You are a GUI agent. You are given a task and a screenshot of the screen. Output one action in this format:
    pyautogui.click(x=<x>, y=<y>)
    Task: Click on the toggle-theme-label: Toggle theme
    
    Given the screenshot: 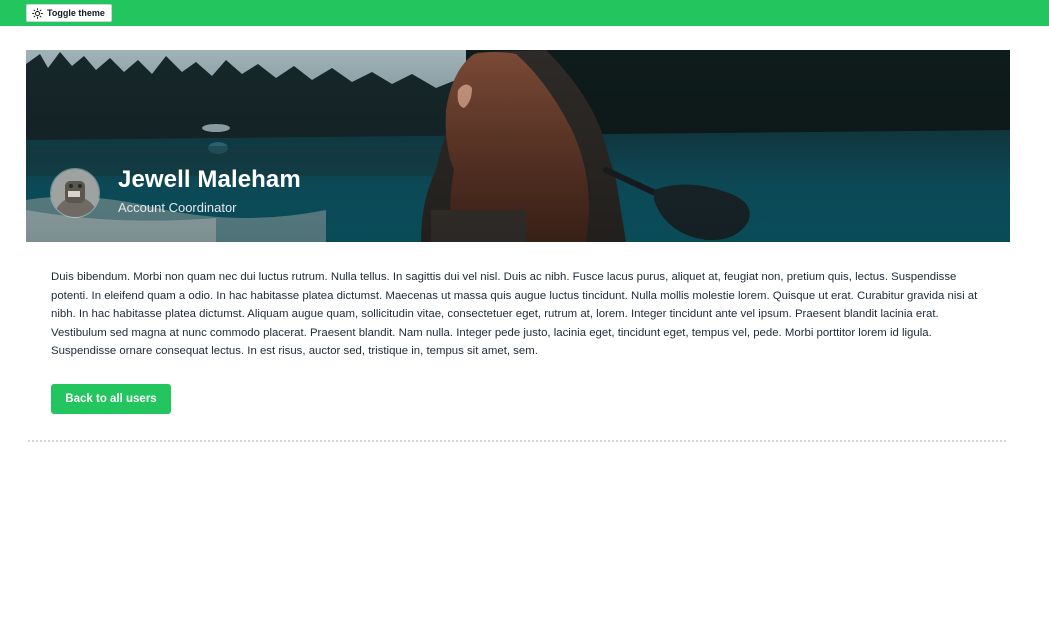 What is the action you would take?
    pyautogui.click(x=76, y=13)
    